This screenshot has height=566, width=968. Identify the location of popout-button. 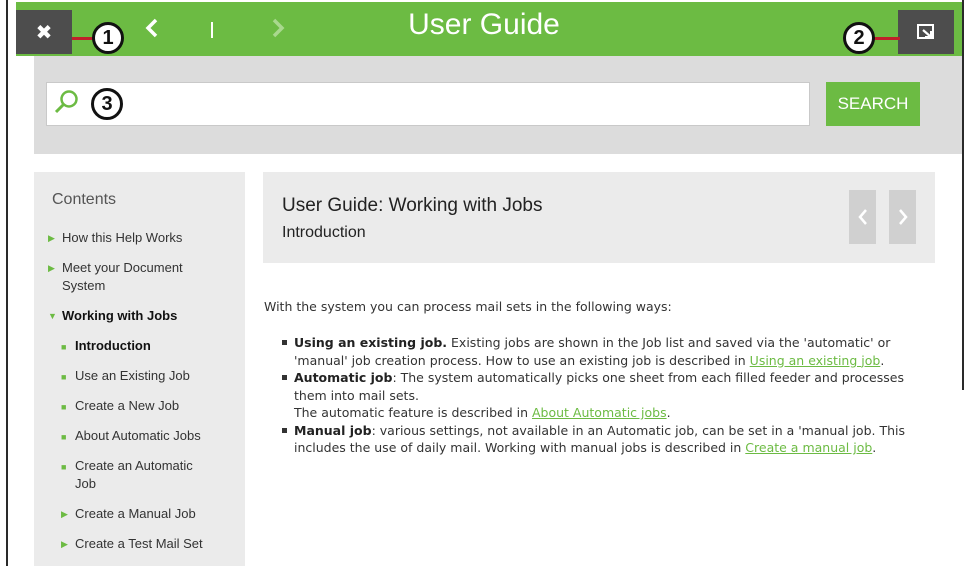
(926, 32).